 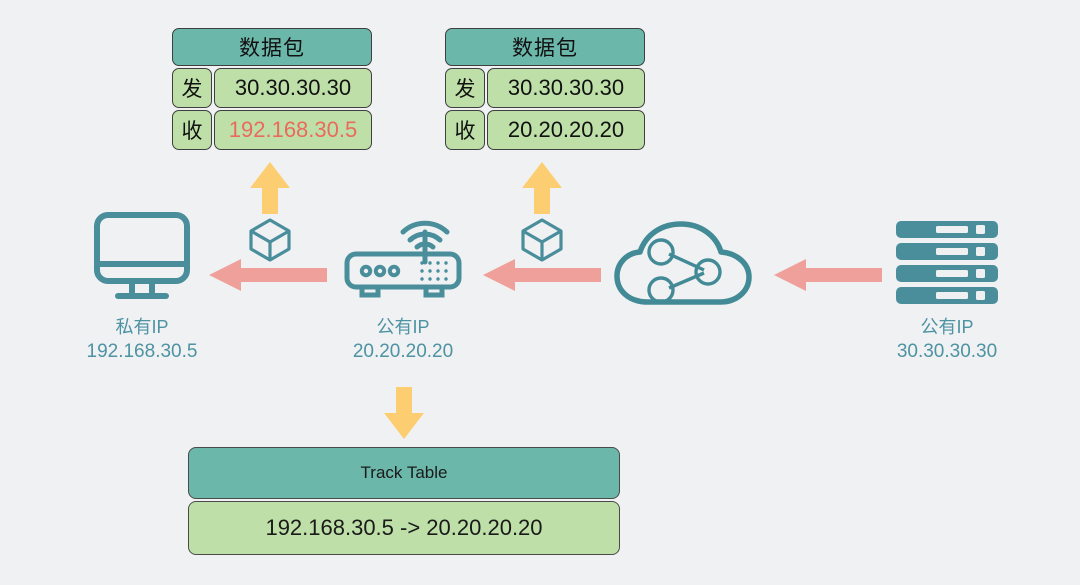 I want to click on packet-right-row-recv: 收 20.20.20.20, so click(x=545, y=130).